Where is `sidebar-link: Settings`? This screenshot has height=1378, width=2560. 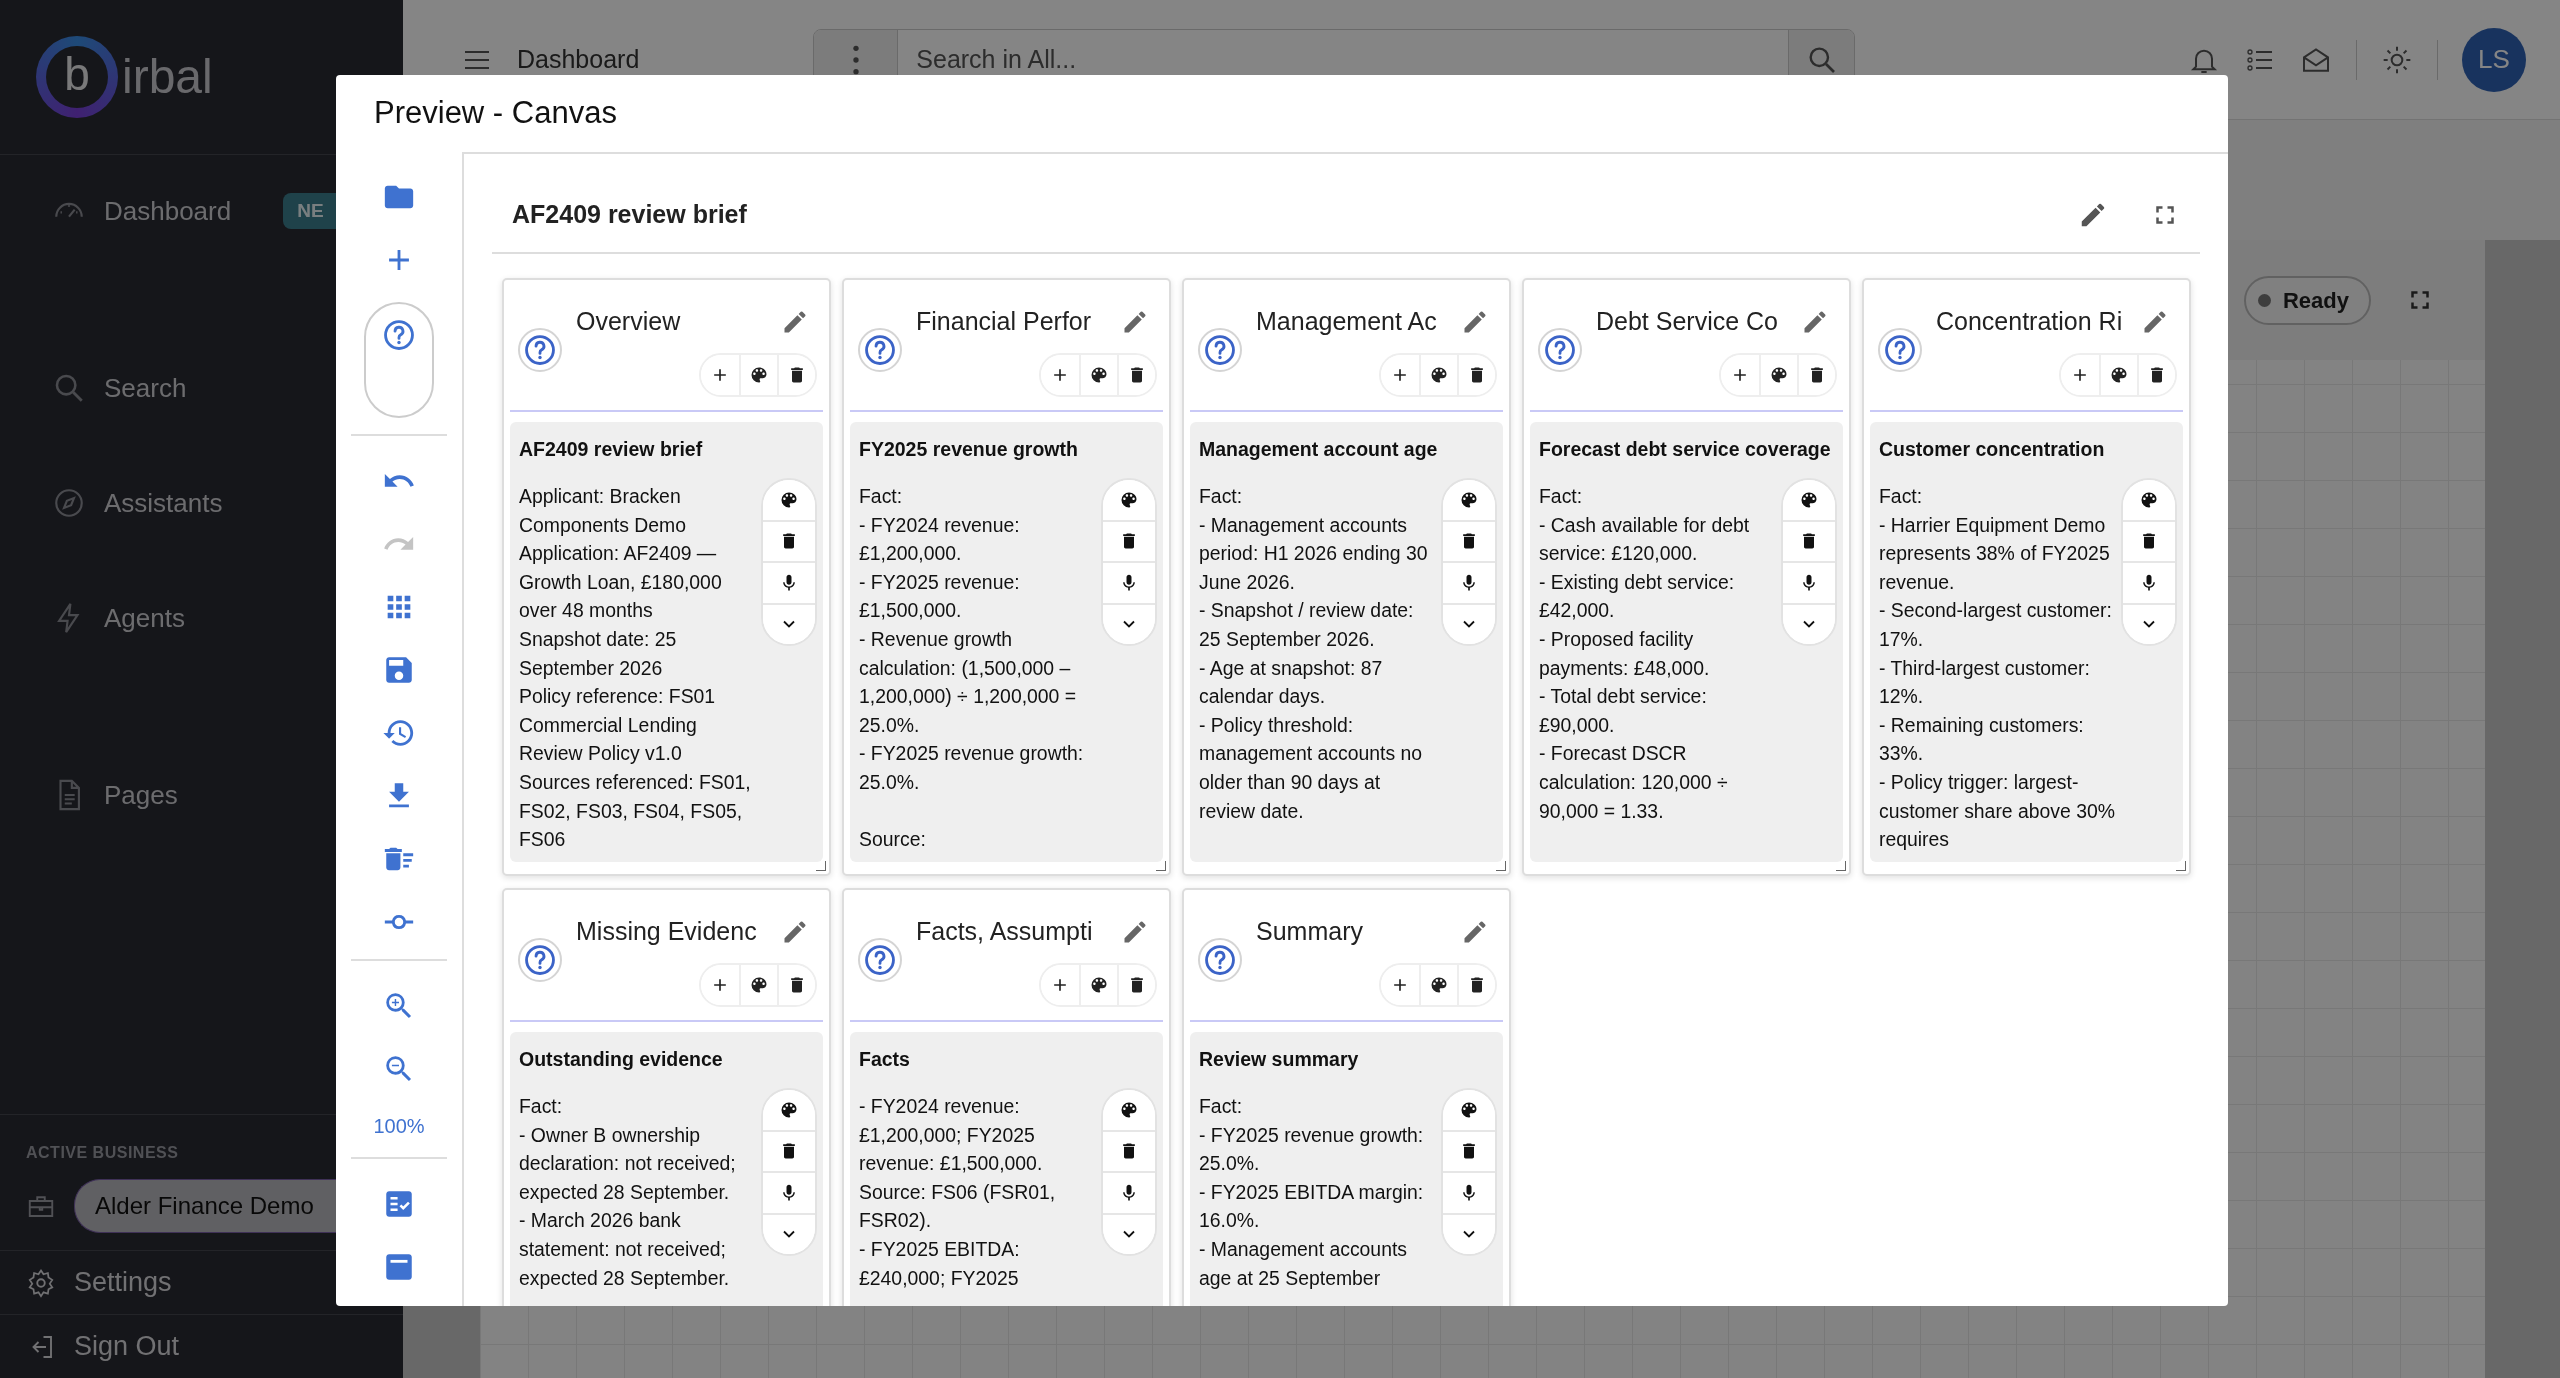
sidebar-link: Settings is located at coordinates (123, 1282).